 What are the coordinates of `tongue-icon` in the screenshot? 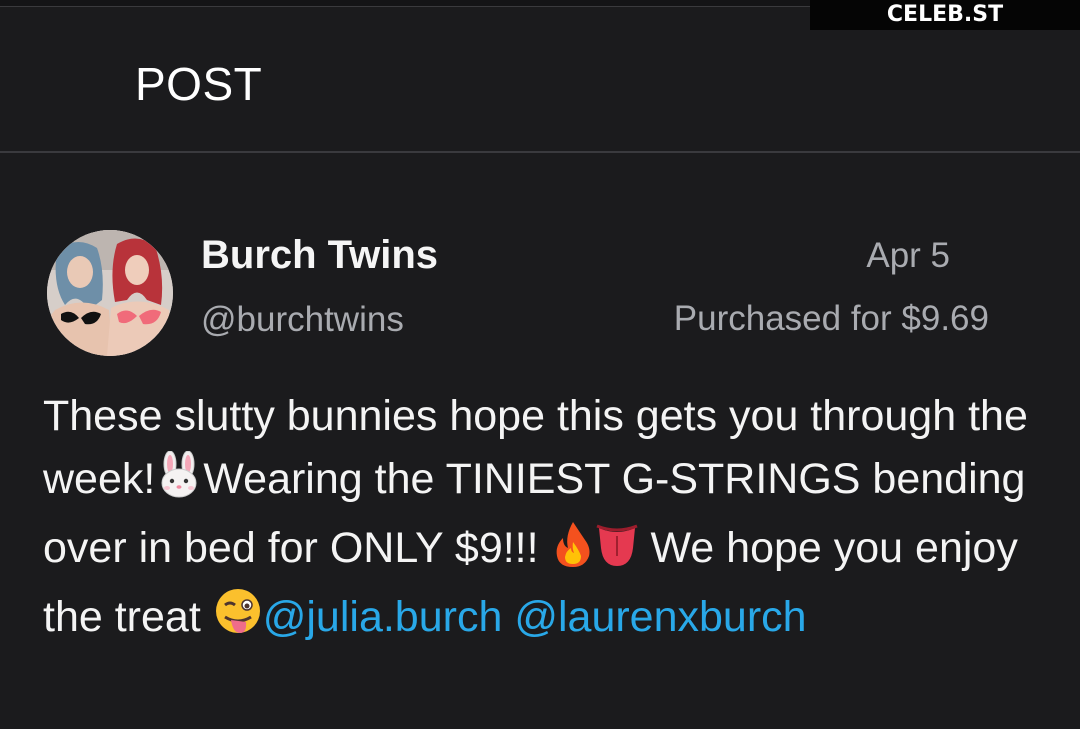 It's located at (617, 553).